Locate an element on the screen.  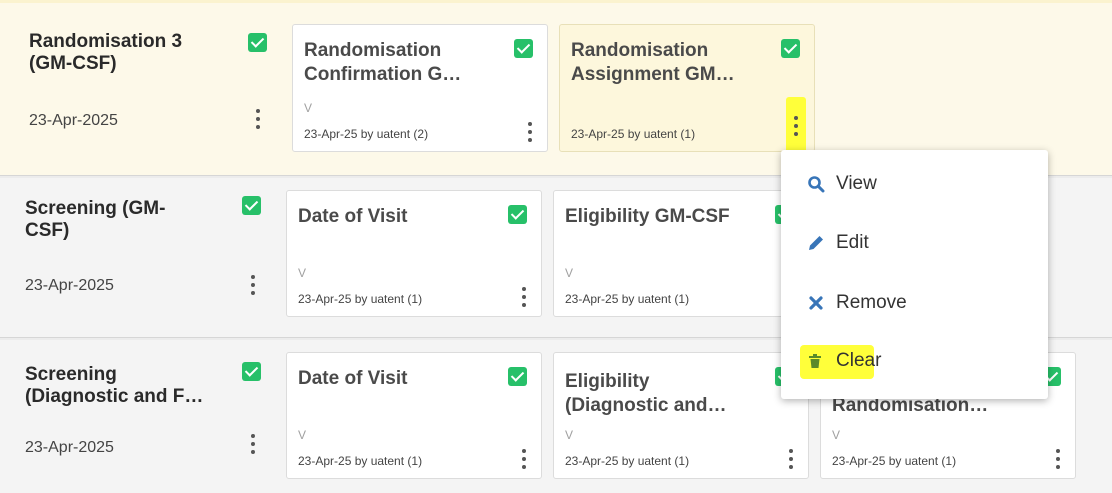
form-more-icon-active is located at coordinates (796, 126).